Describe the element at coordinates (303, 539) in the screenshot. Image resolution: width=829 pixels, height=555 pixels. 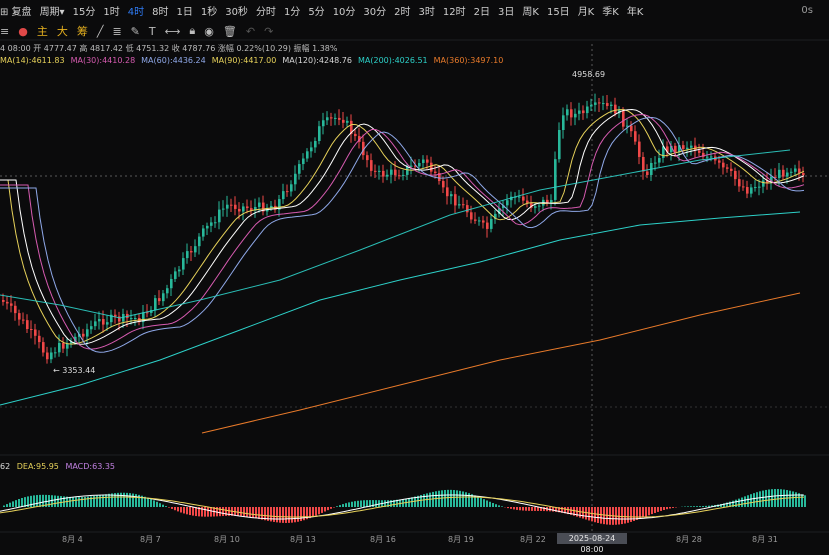
I see `x-axis-label: 8月 13` at that location.